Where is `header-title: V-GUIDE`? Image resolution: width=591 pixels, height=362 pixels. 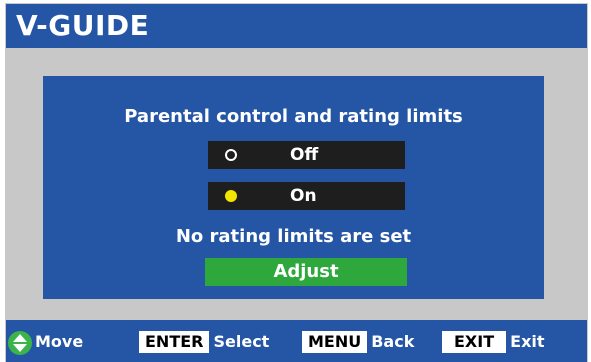
header-title: V-GUIDE is located at coordinates (296, 26).